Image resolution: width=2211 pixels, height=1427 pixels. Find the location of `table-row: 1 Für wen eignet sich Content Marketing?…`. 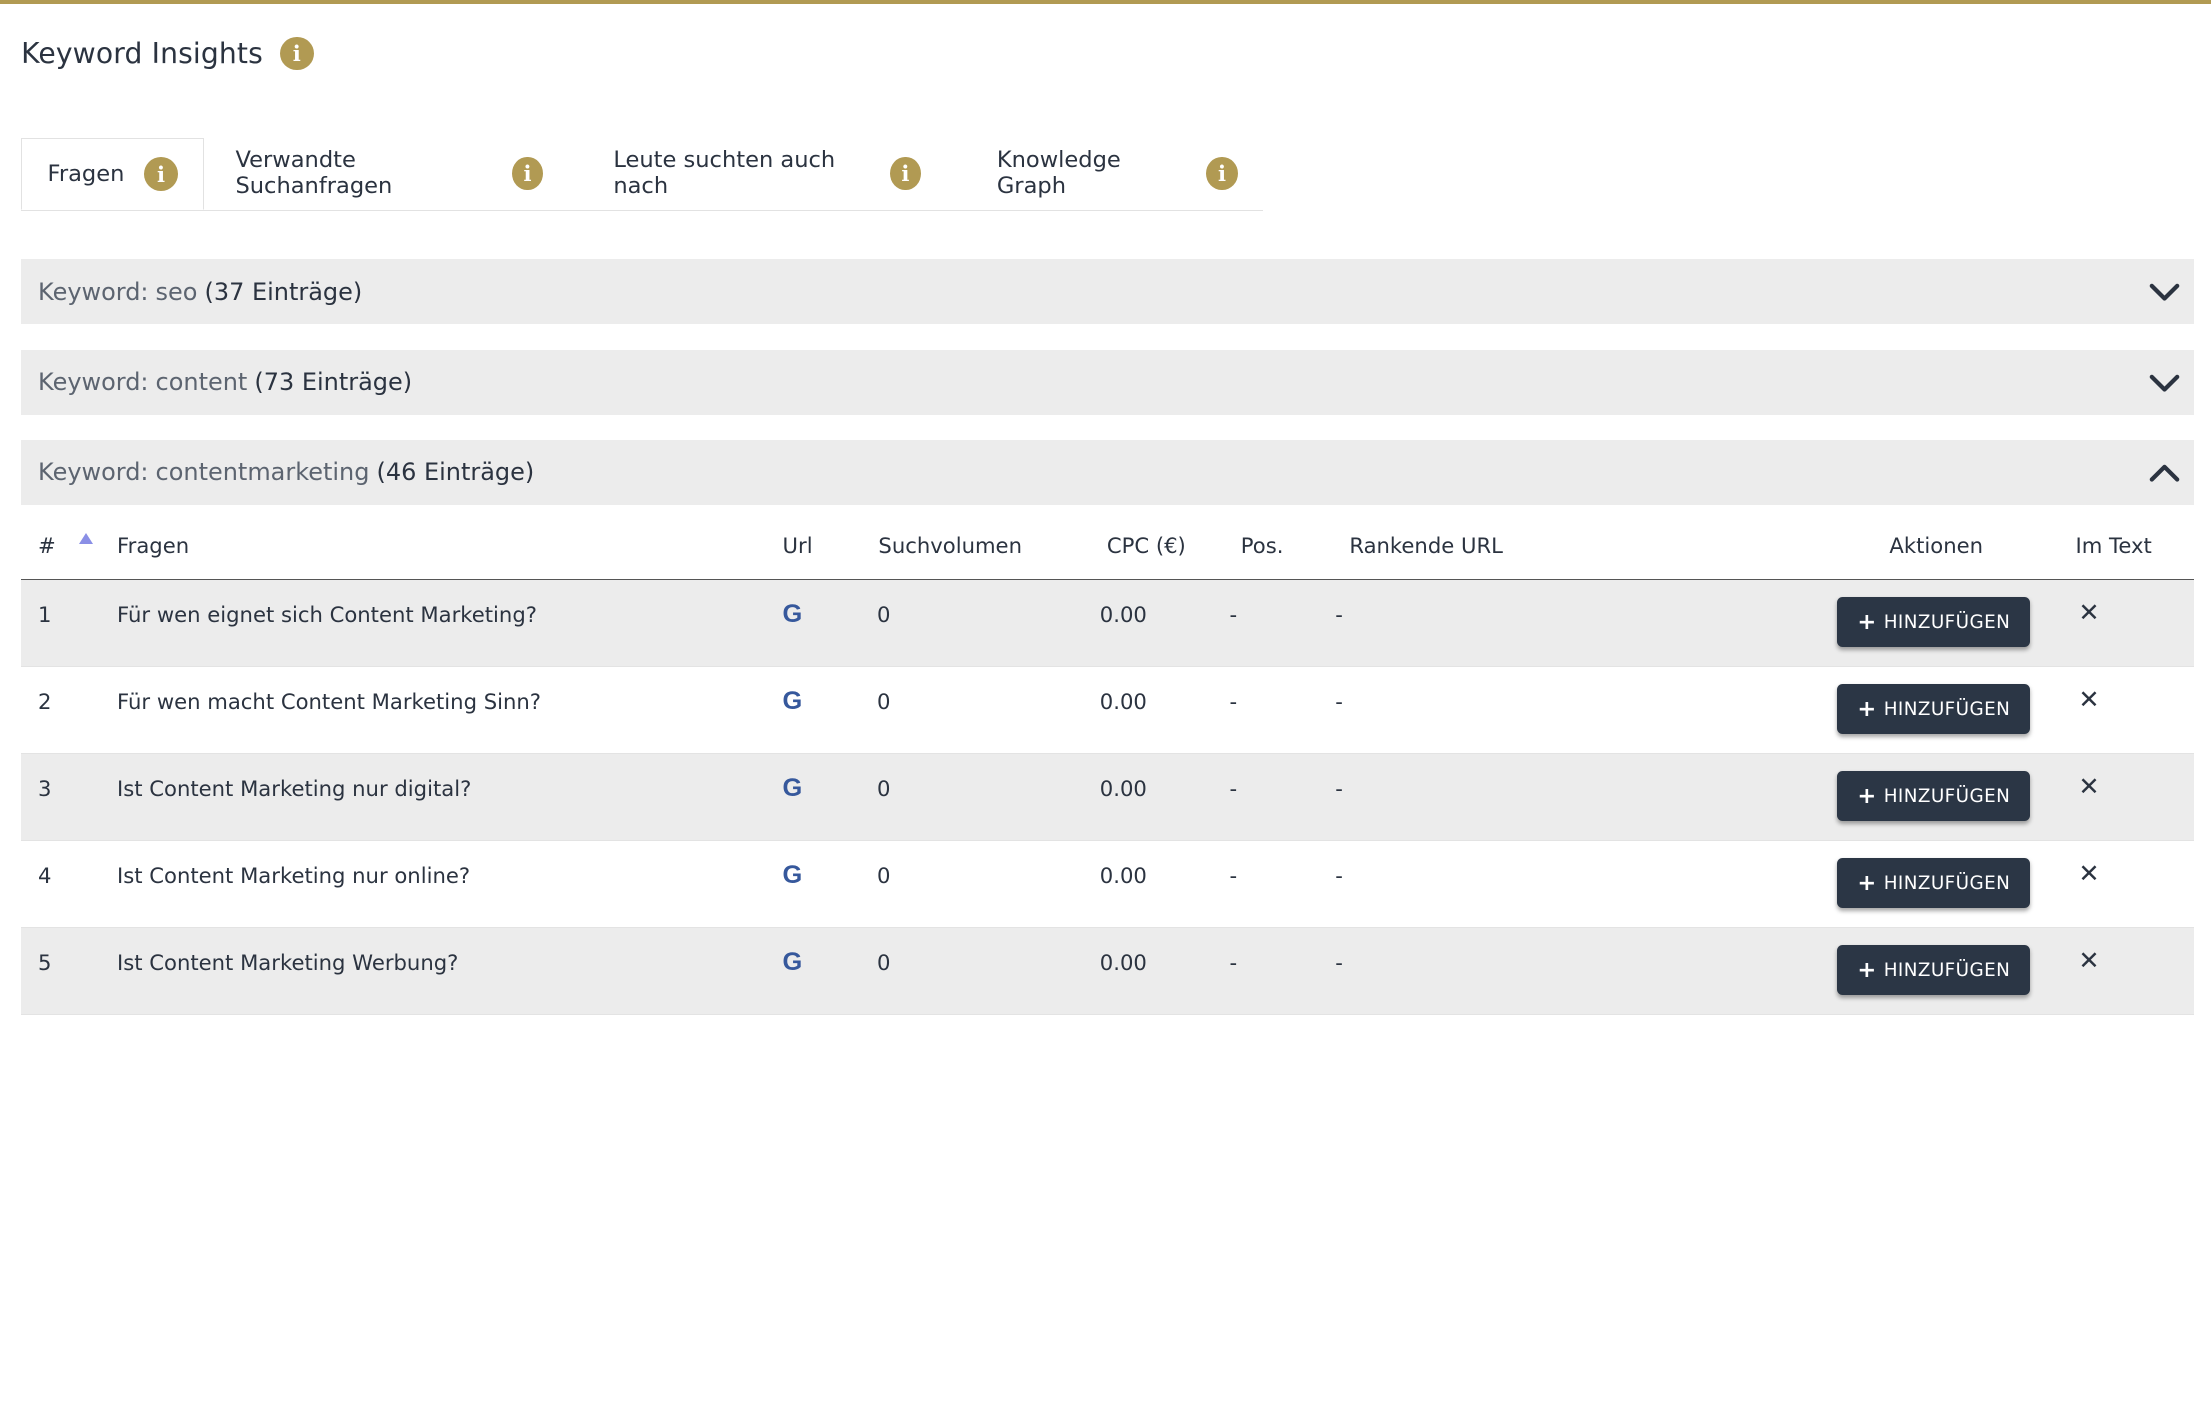

table-row: 1 Für wen eignet sich Content Marketing?… is located at coordinates (1107, 624).